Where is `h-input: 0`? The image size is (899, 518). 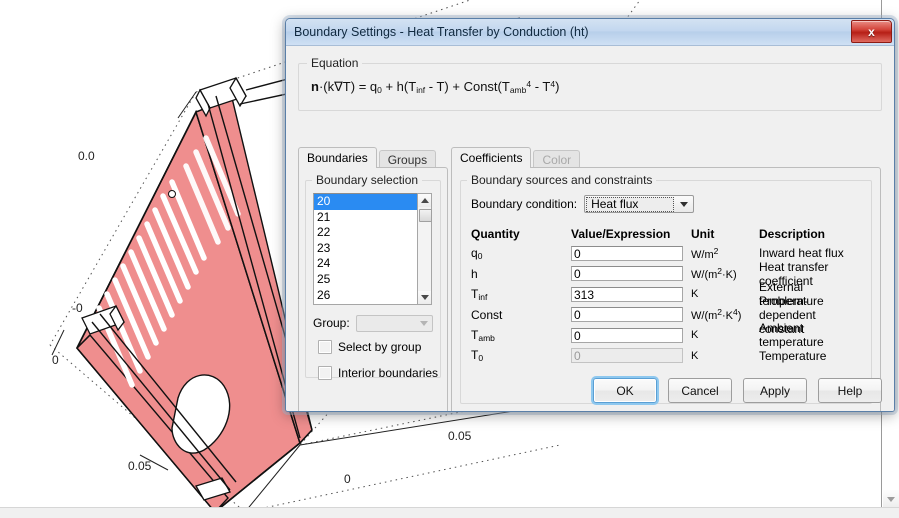
h-input: 0 is located at coordinates (627, 274).